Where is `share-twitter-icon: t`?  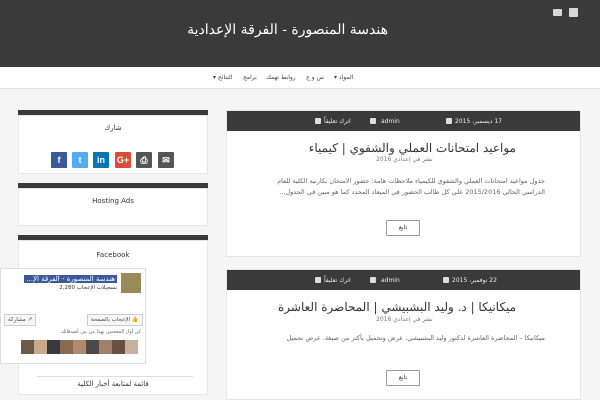
share-twitter-icon: t is located at coordinates (80, 160).